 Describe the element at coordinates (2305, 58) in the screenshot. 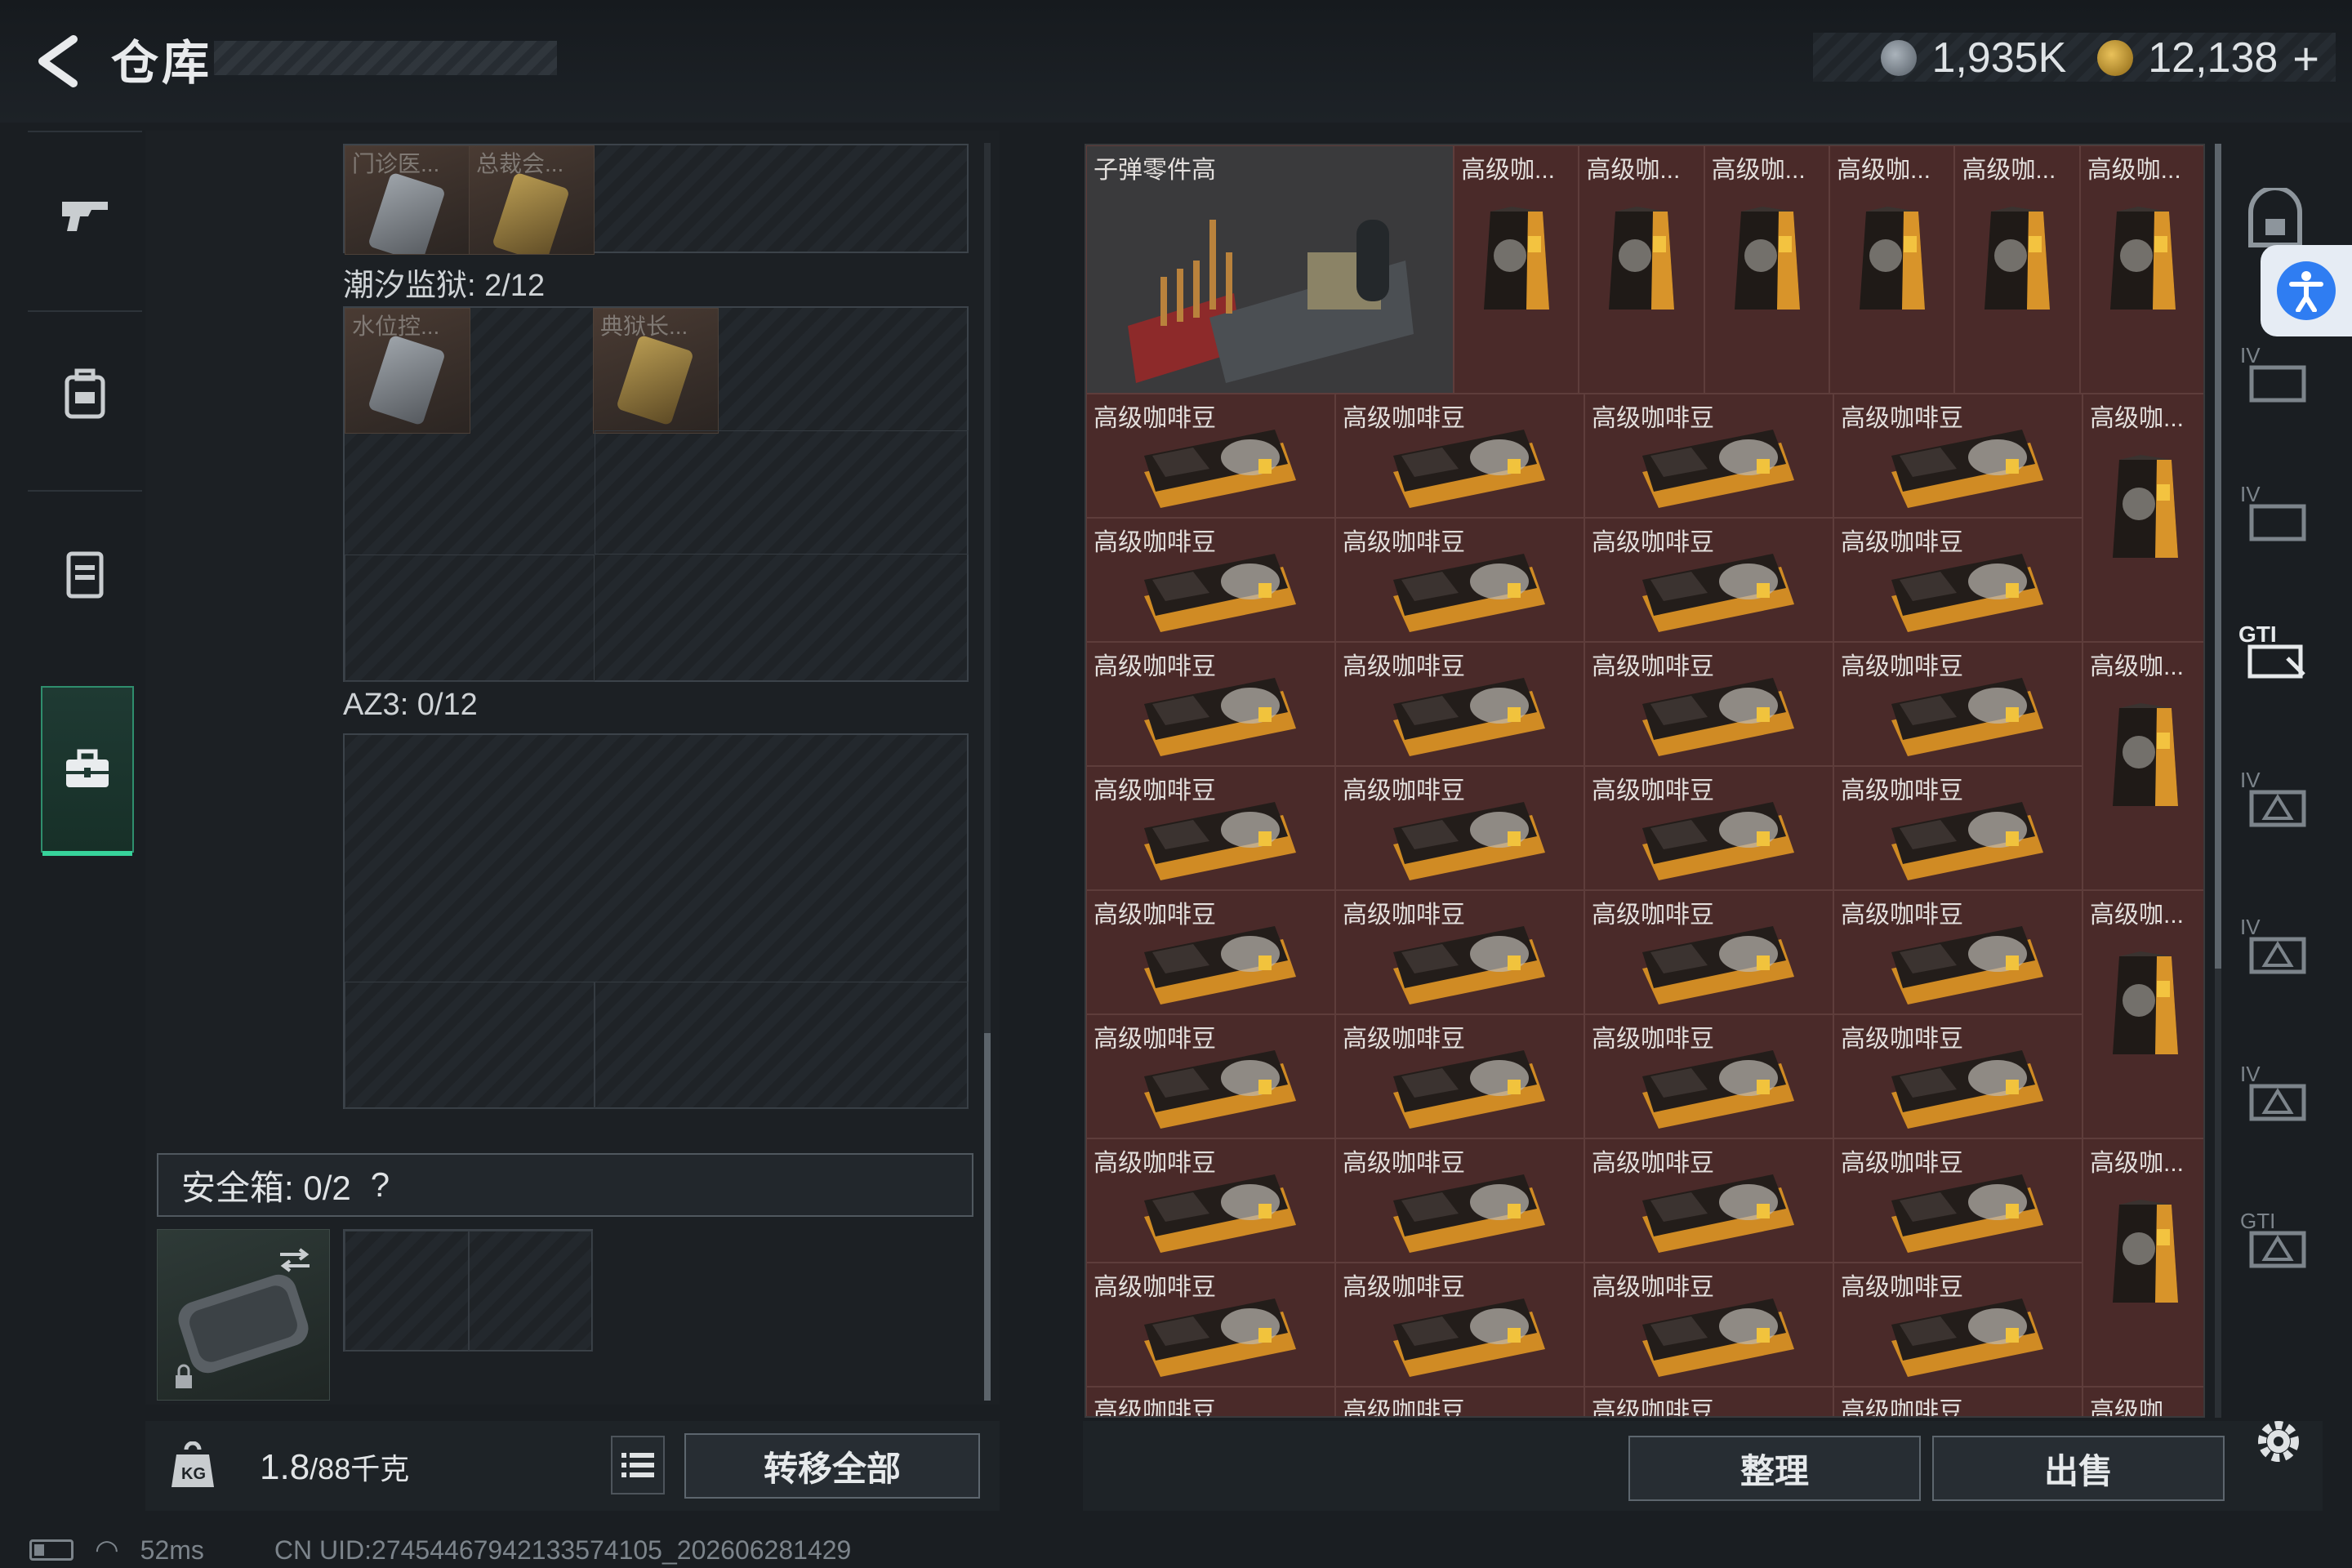

I see `add-currency-button: +` at that location.